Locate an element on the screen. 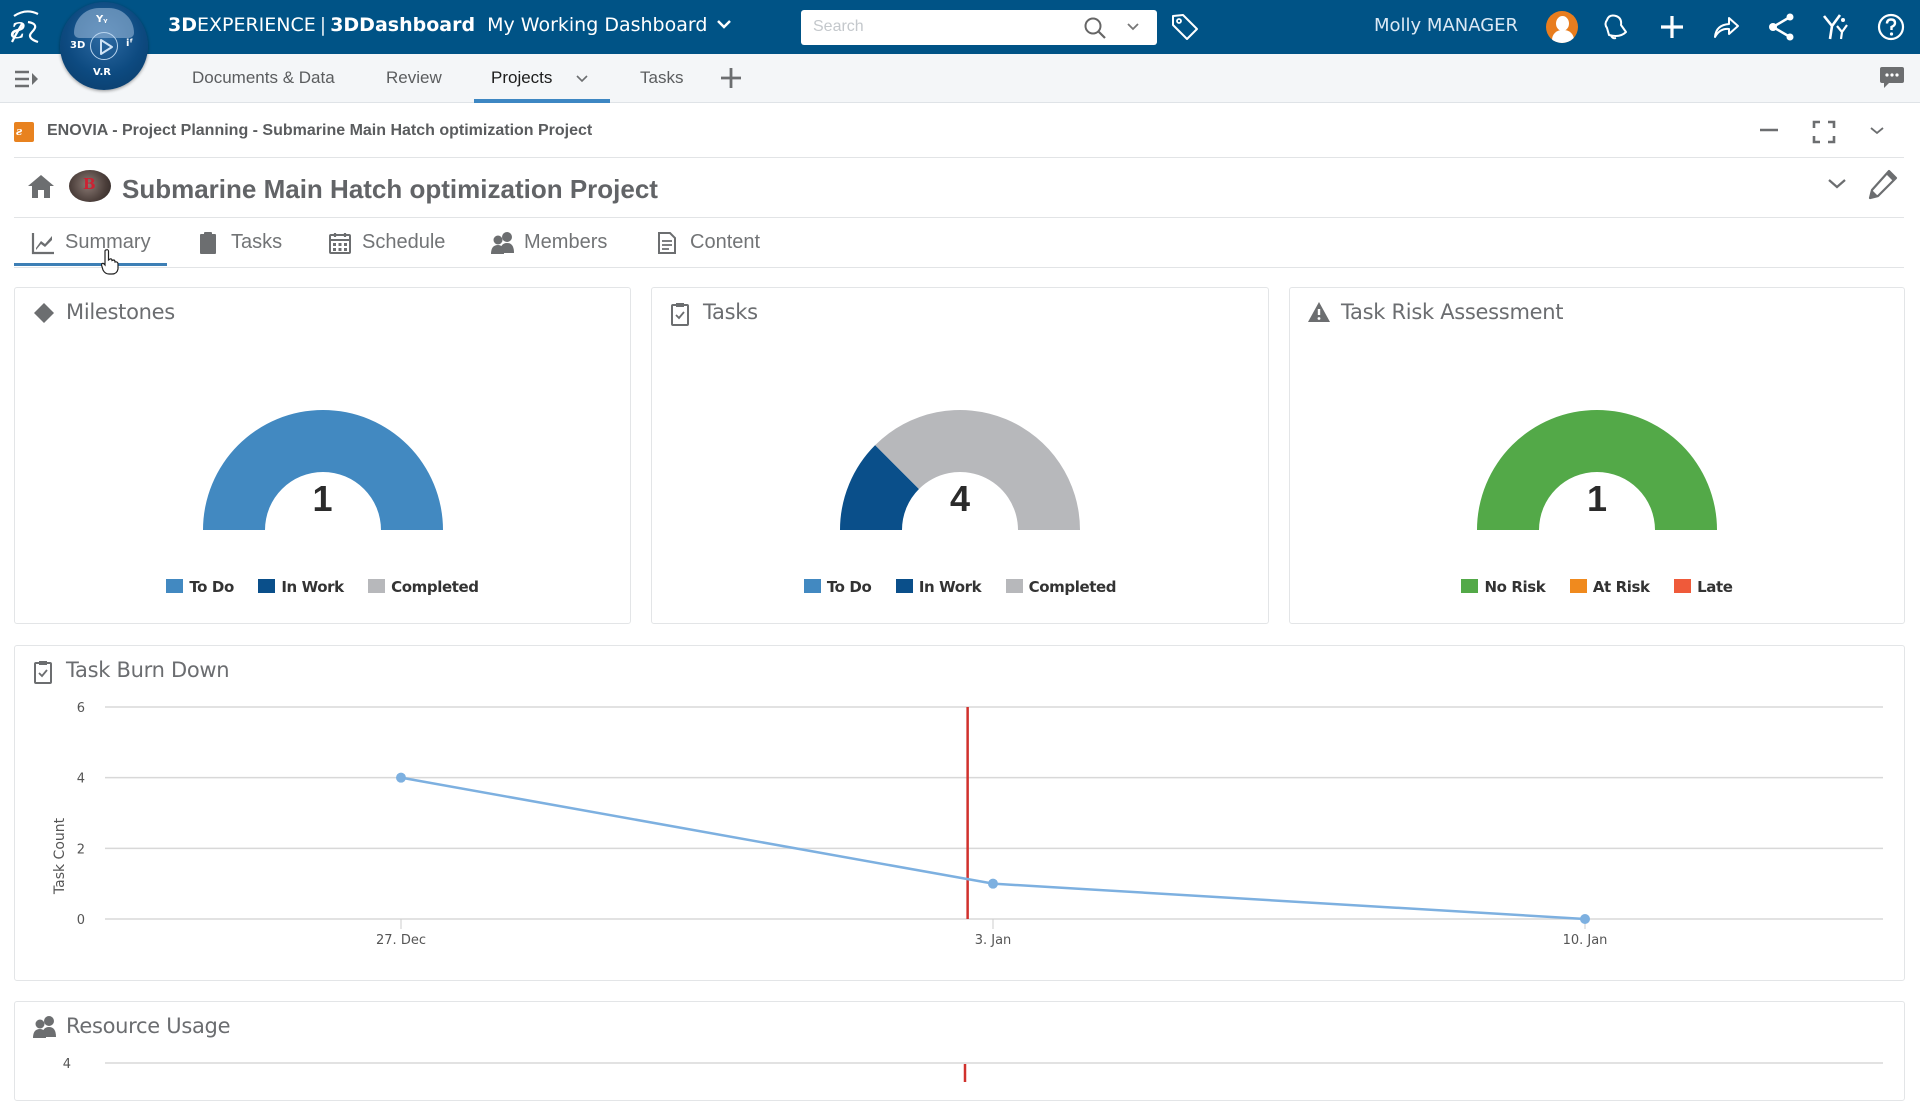  legend-item-late: Late is located at coordinates (1703, 587).